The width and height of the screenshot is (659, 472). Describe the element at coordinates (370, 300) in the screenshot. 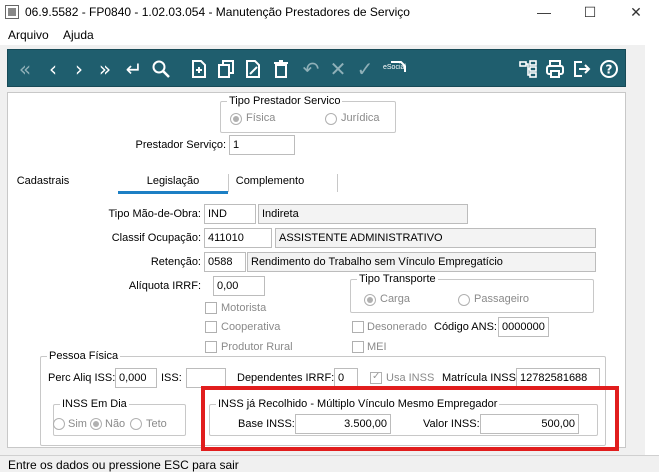

I see `radio-carga` at that location.